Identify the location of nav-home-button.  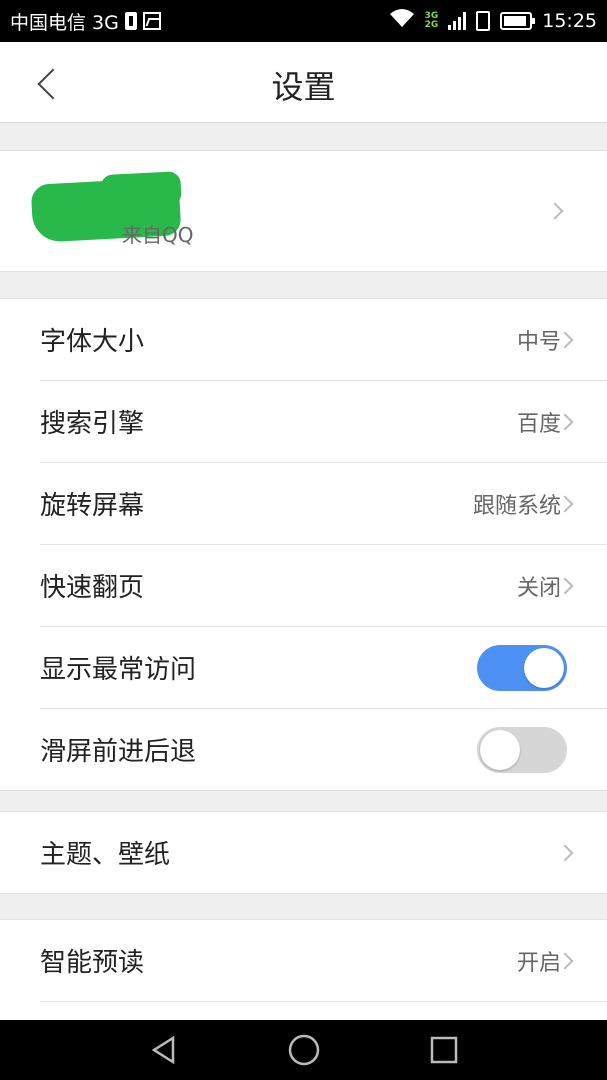
(304, 1050).